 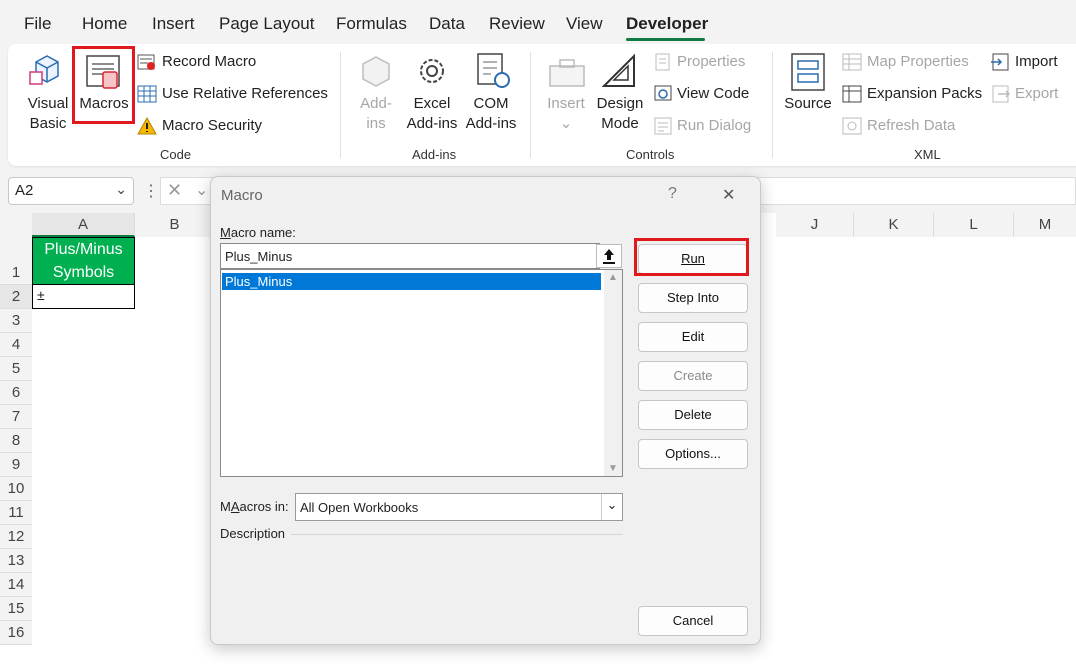 What do you see at coordinates (151, 191) in the screenshot?
I see `formula-bar-grip-icon: ⋮` at bounding box center [151, 191].